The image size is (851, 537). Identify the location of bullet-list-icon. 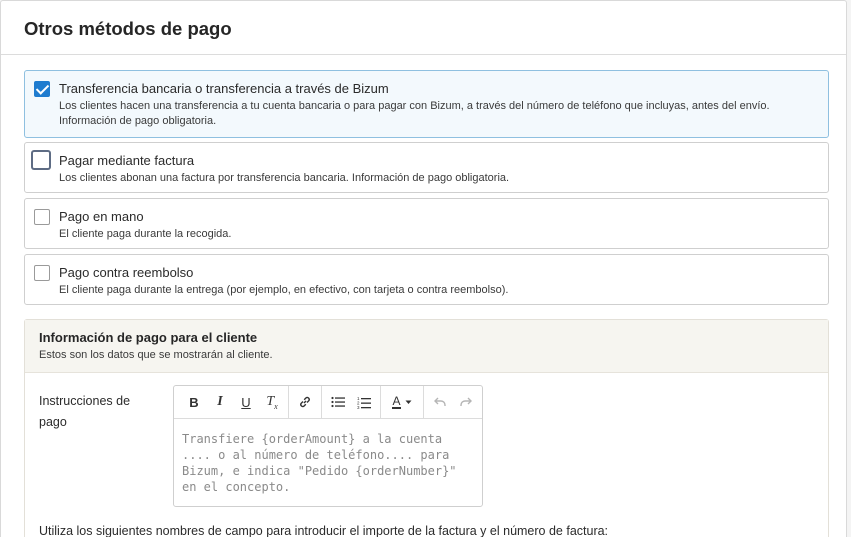
(338, 402).